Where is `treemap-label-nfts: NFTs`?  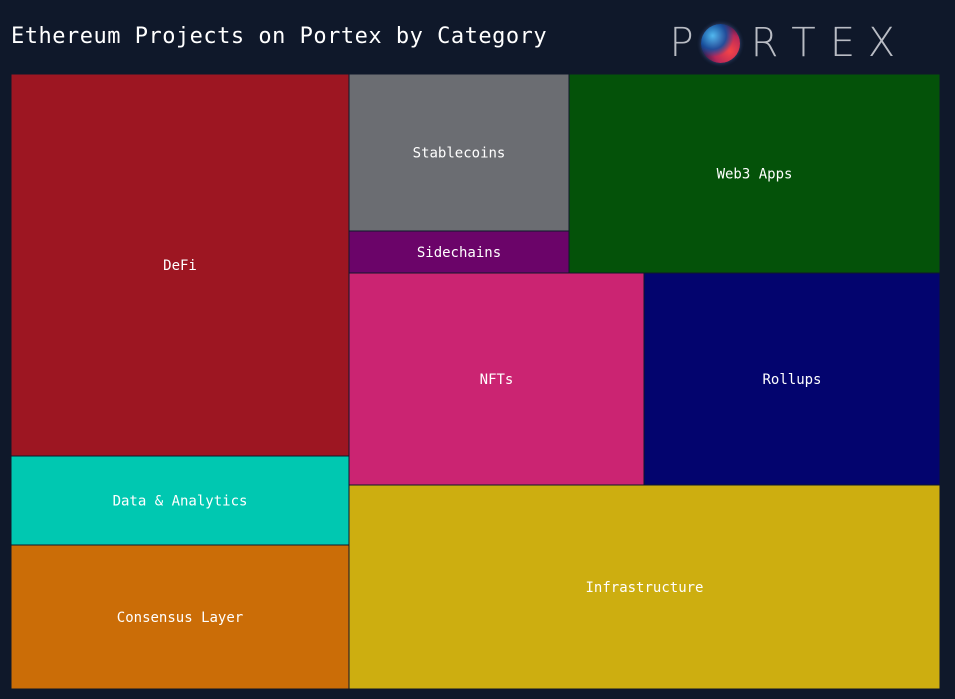 treemap-label-nfts: NFTs is located at coordinates (497, 380).